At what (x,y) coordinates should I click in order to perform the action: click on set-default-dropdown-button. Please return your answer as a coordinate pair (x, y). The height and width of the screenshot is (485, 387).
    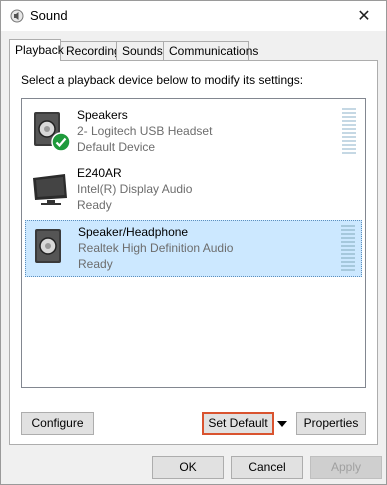
    Looking at the image, I should click on (282, 423).